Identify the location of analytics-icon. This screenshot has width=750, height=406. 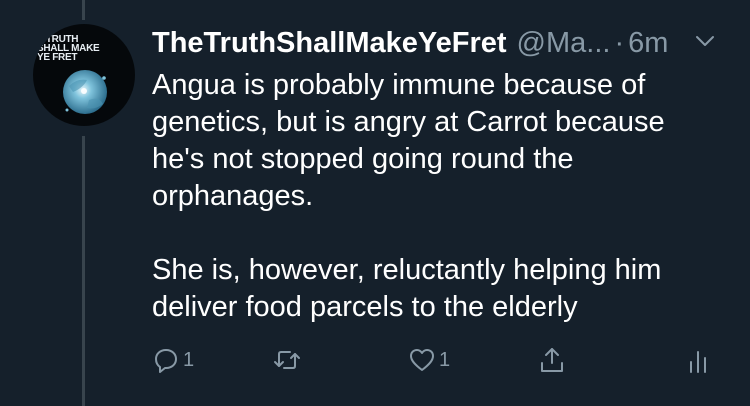
(698, 362).